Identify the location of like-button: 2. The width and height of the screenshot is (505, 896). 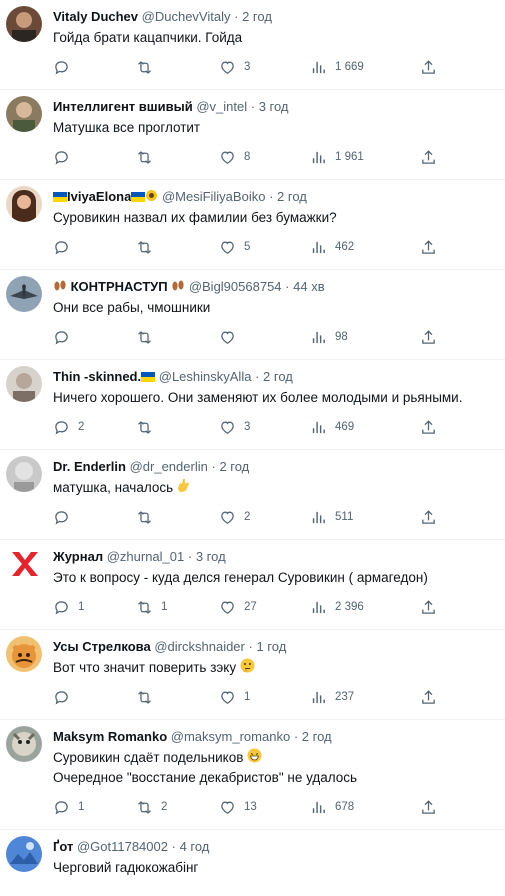
(234, 517).